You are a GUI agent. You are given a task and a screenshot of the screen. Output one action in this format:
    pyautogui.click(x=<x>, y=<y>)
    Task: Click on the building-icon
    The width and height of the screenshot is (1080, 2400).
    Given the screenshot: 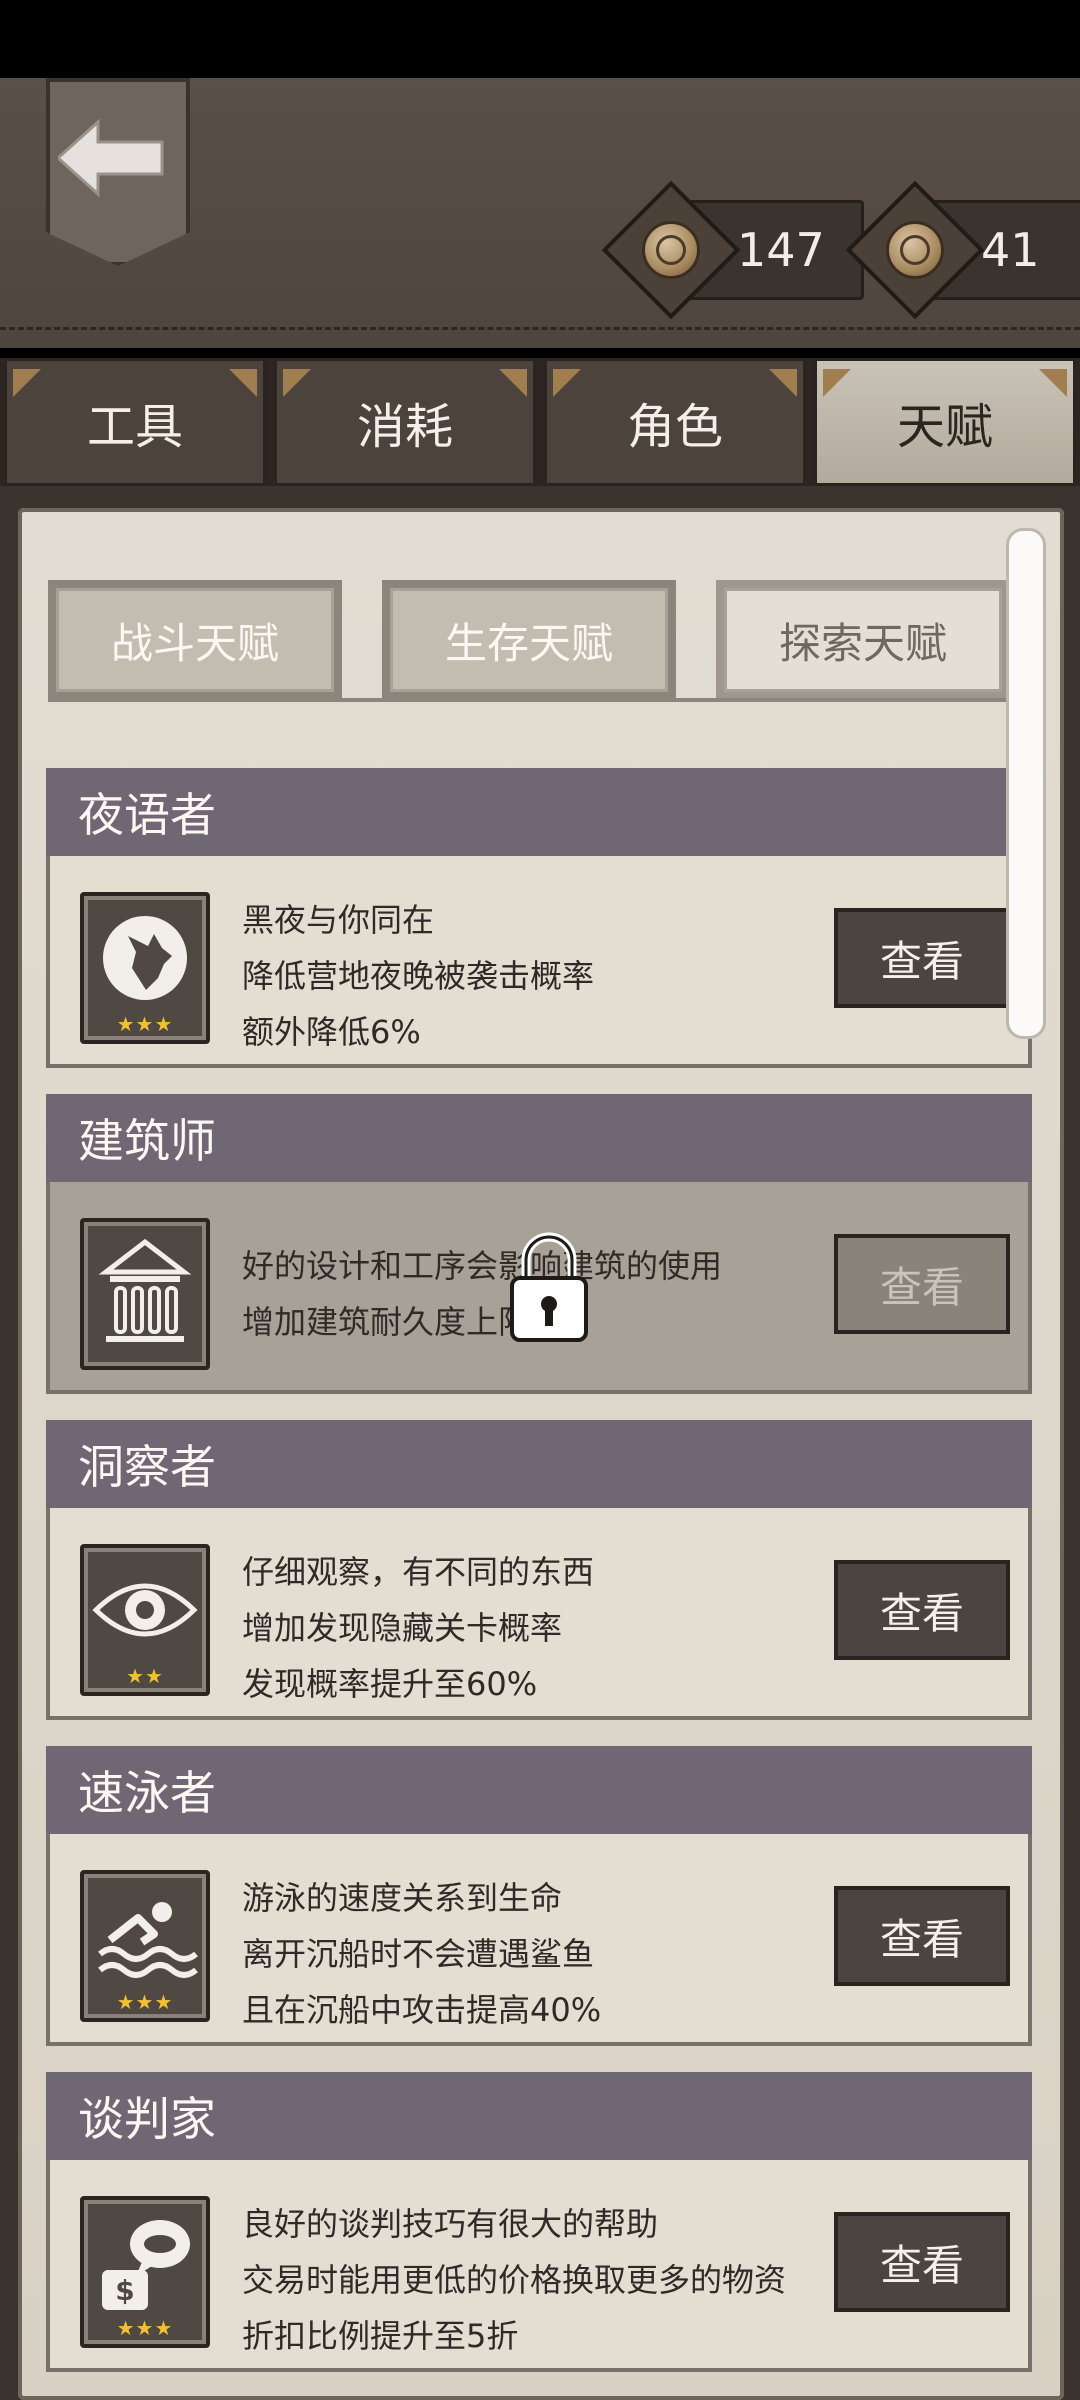 What is the action you would take?
    pyautogui.click(x=145, y=1294)
    